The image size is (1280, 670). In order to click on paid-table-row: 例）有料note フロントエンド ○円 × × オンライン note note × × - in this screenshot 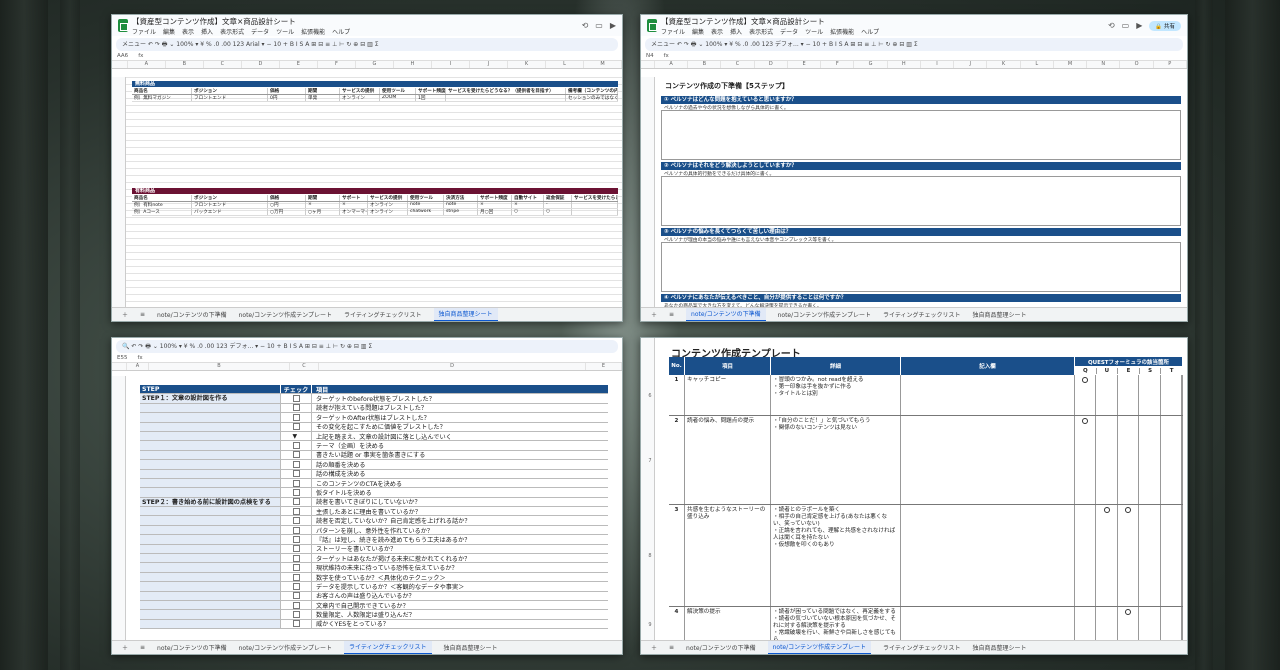, I will do `click(375, 205)`.